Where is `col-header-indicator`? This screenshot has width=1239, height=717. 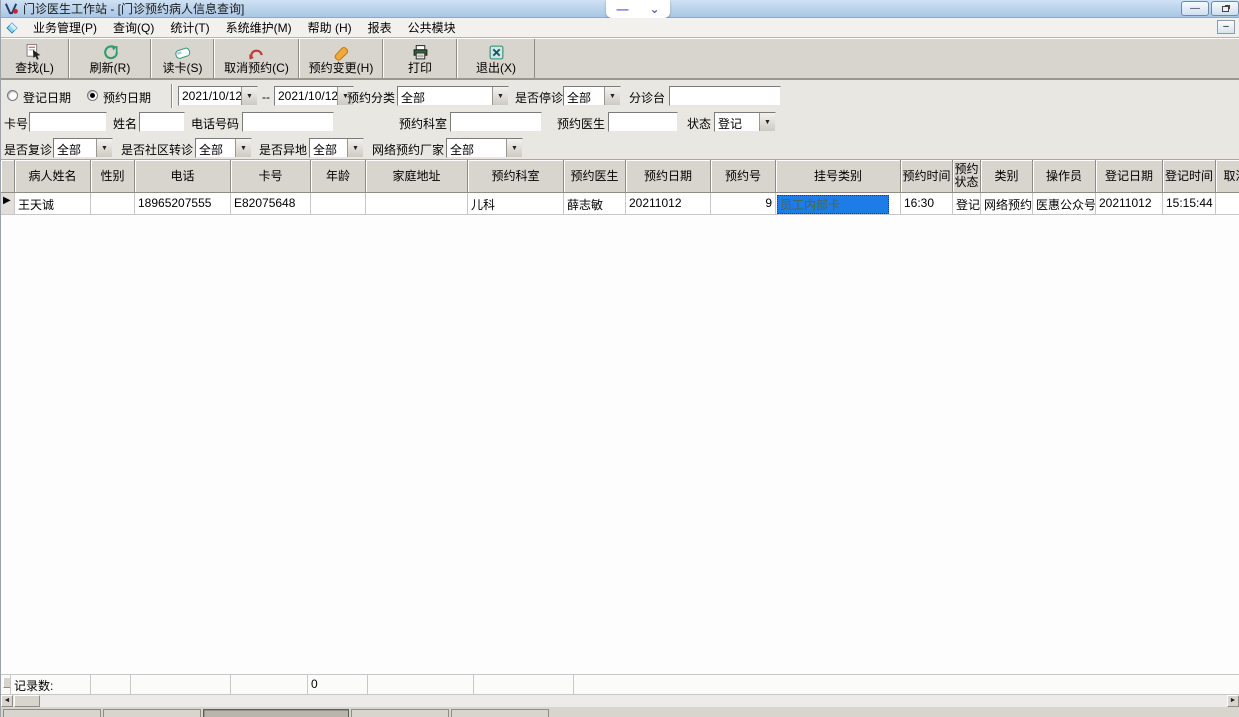
col-header-indicator is located at coordinates (8, 176).